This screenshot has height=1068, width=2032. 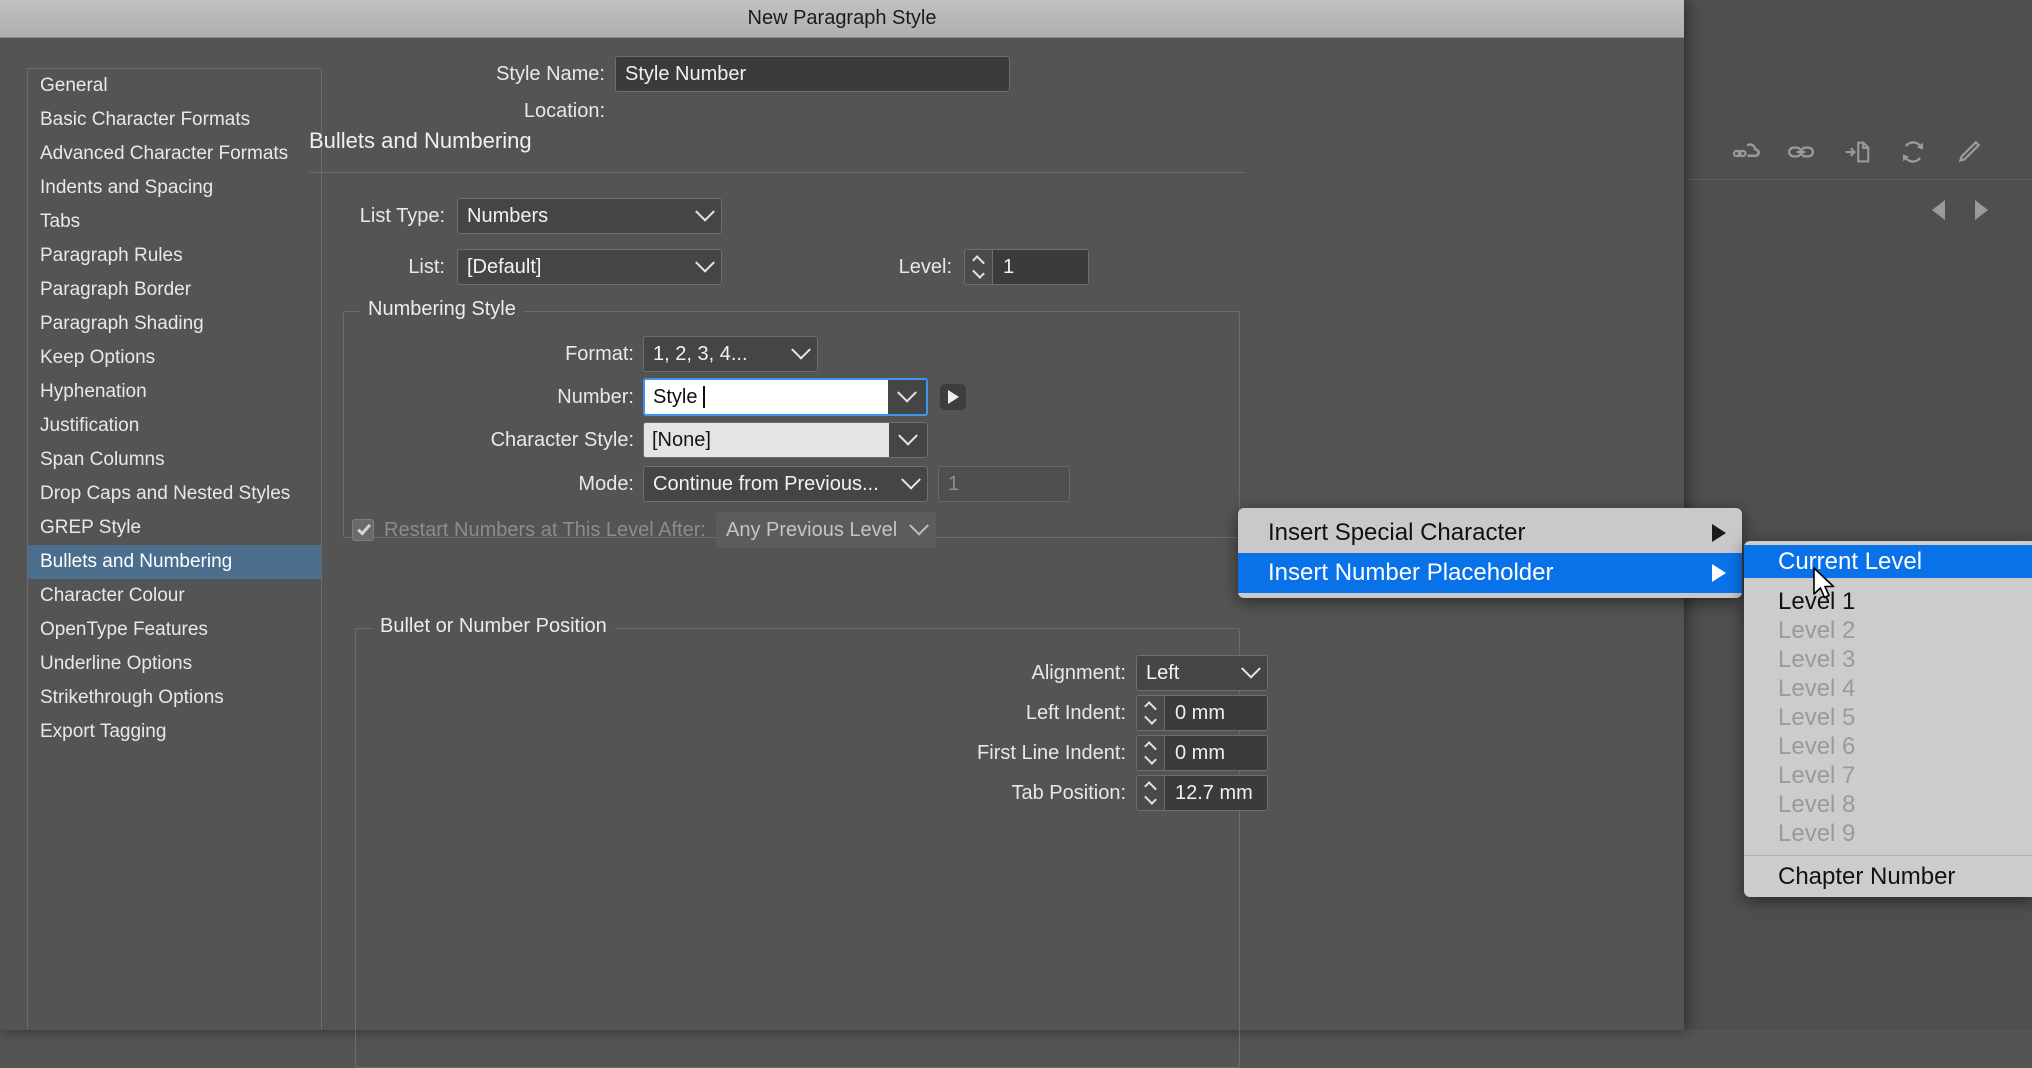 I want to click on sidebar-item-justification: Justification, so click(x=174, y=426).